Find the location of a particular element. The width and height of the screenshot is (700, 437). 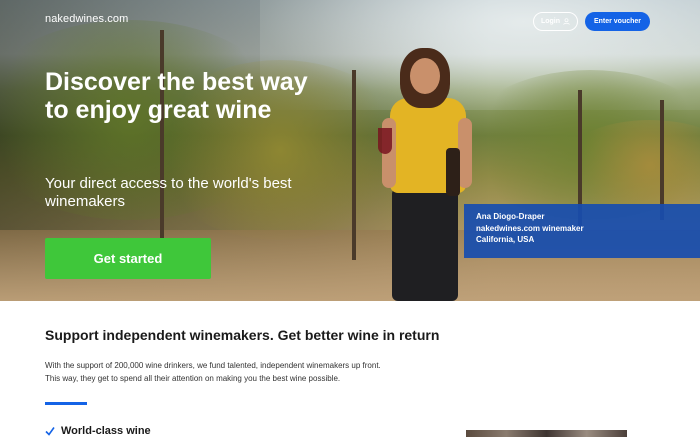

winemaker-photo is located at coordinates (428, 174).